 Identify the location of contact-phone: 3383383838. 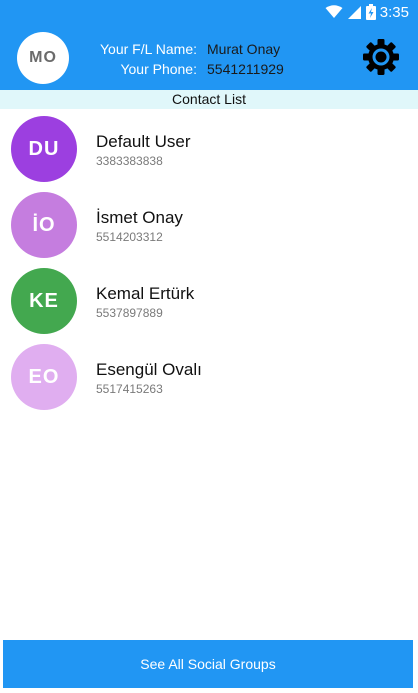
(129, 161).